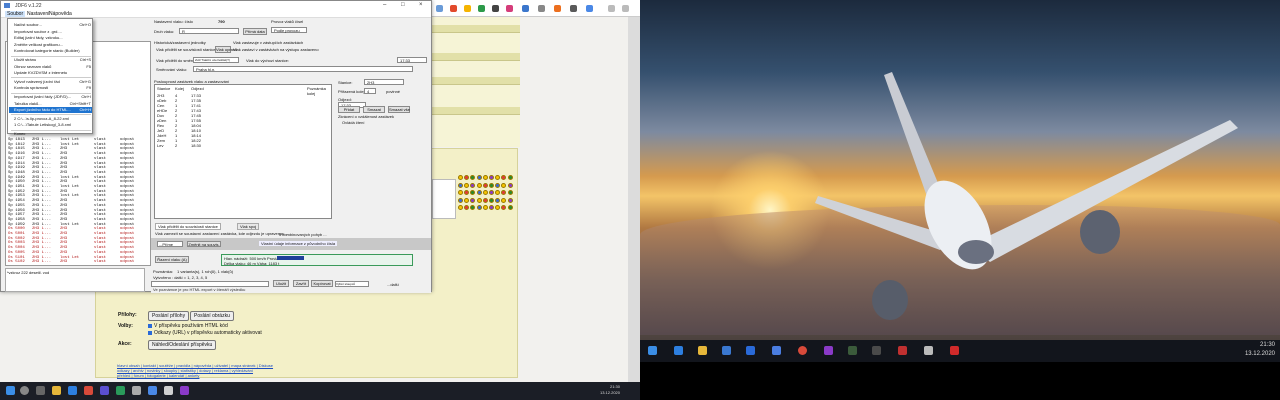 The height and width of the screenshot is (400, 1280). What do you see at coordinates (393, 284) in the screenshot?
I see `dalsi-button: ...další` at bounding box center [393, 284].